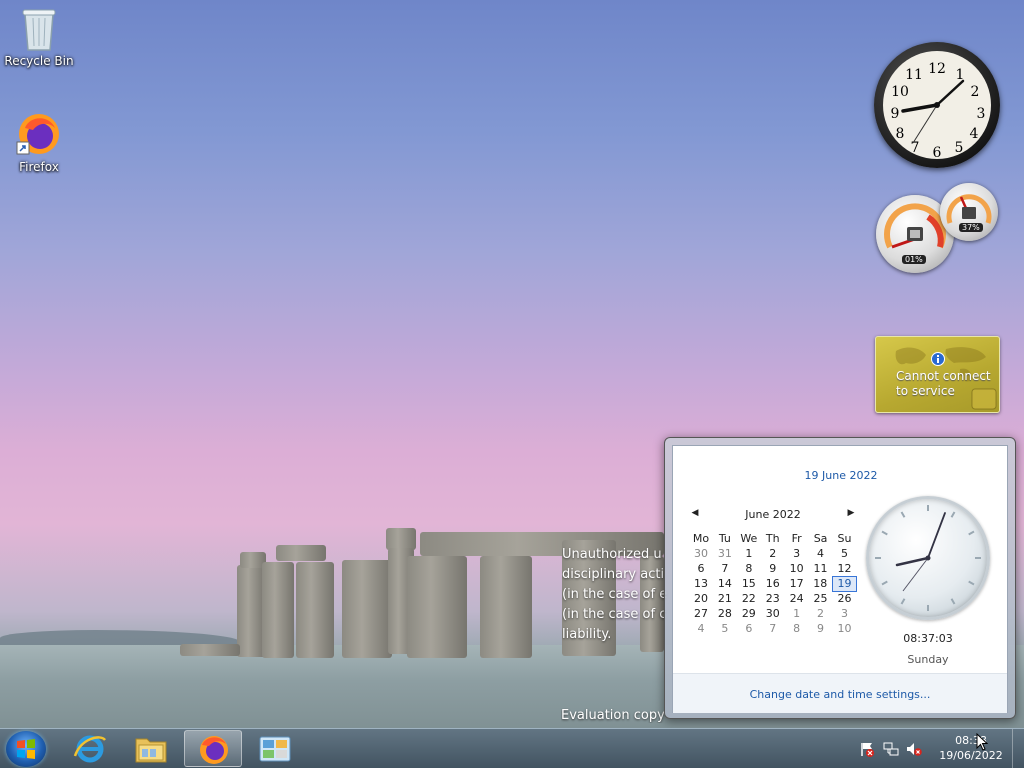 This screenshot has width=1024, height=768. Describe the element at coordinates (900, 134) in the screenshot. I see `clock-number: 8` at that location.